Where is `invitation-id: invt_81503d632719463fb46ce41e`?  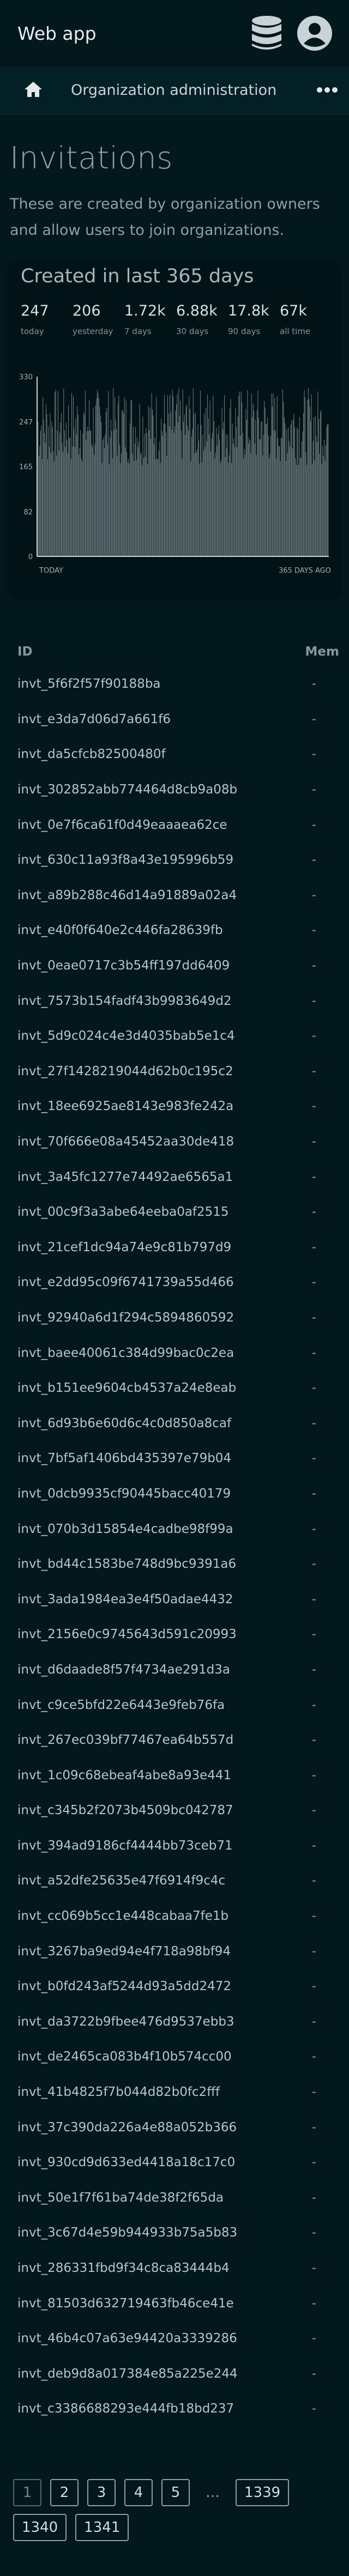
invitation-id: invt_81503d632719463fb46ce41e is located at coordinates (125, 2304).